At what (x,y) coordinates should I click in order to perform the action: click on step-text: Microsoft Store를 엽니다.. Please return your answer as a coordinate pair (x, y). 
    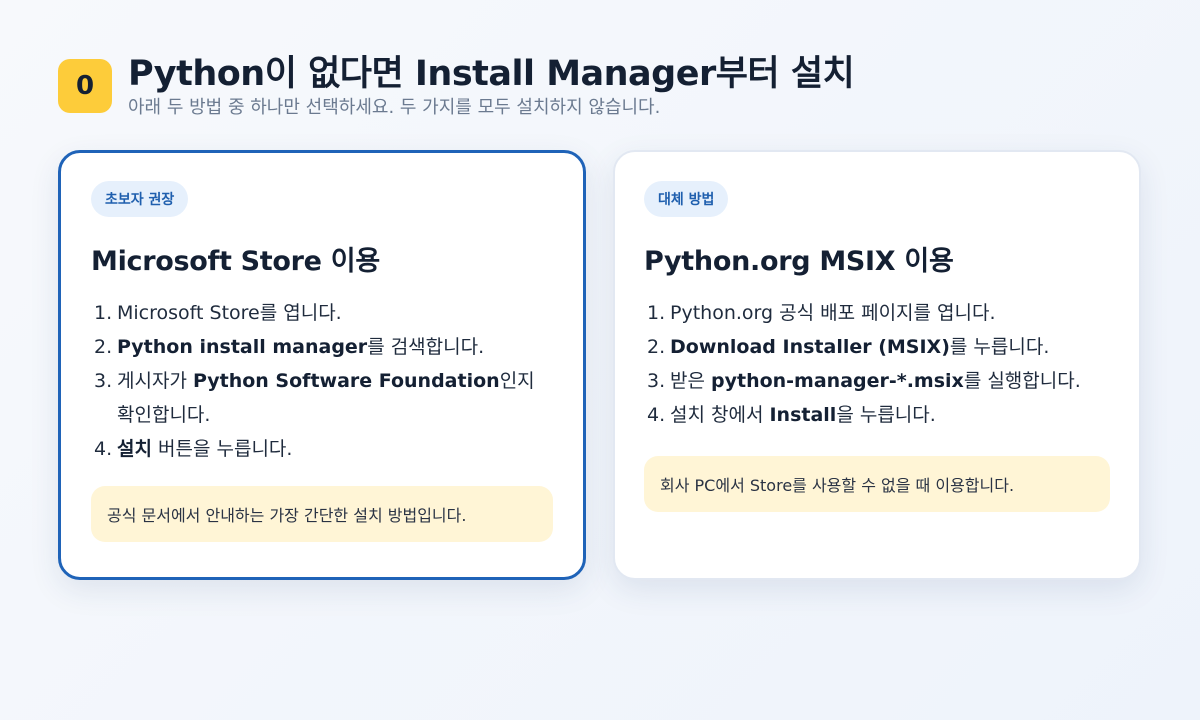
    Looking at the image, I should click on (229, 313).